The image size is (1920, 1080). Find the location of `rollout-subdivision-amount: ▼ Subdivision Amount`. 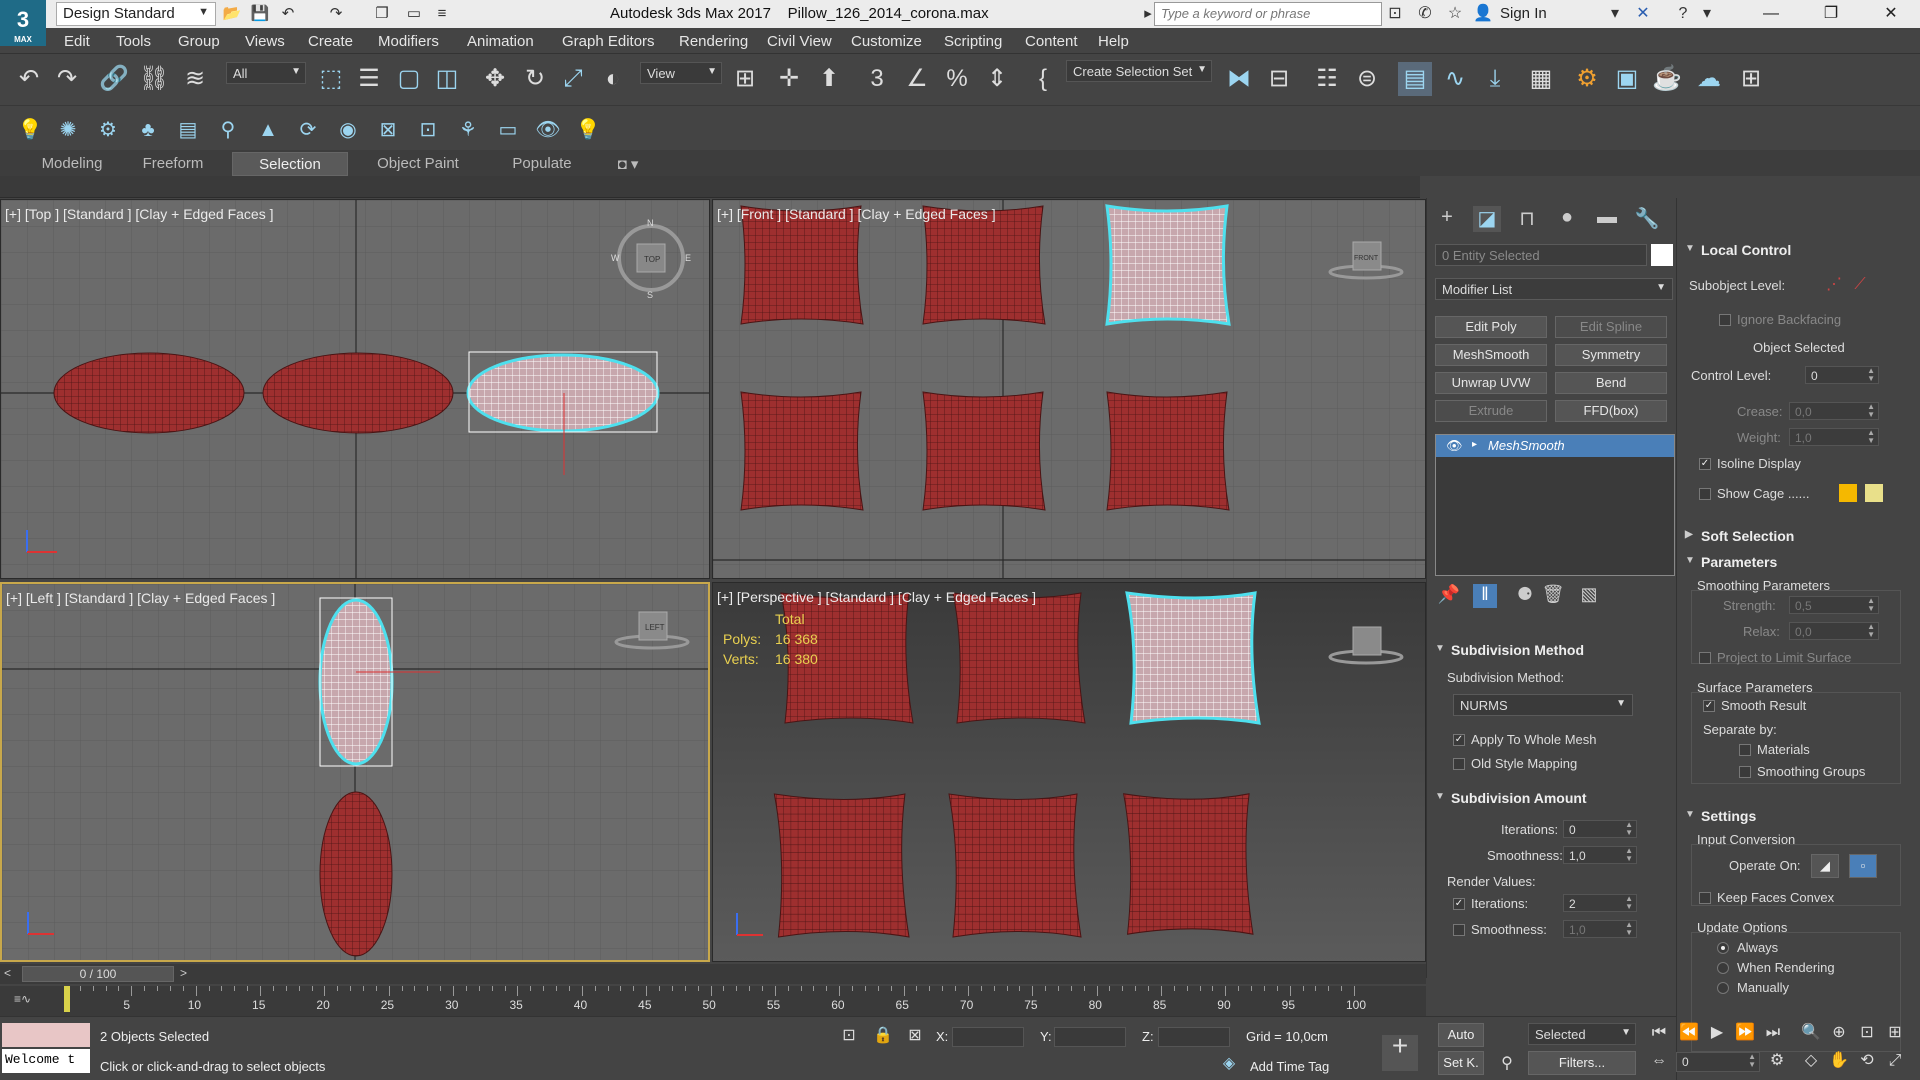

rollout-subdivision-amount: ▼ Subdivision Amount is located at coordinates (1552, 800).